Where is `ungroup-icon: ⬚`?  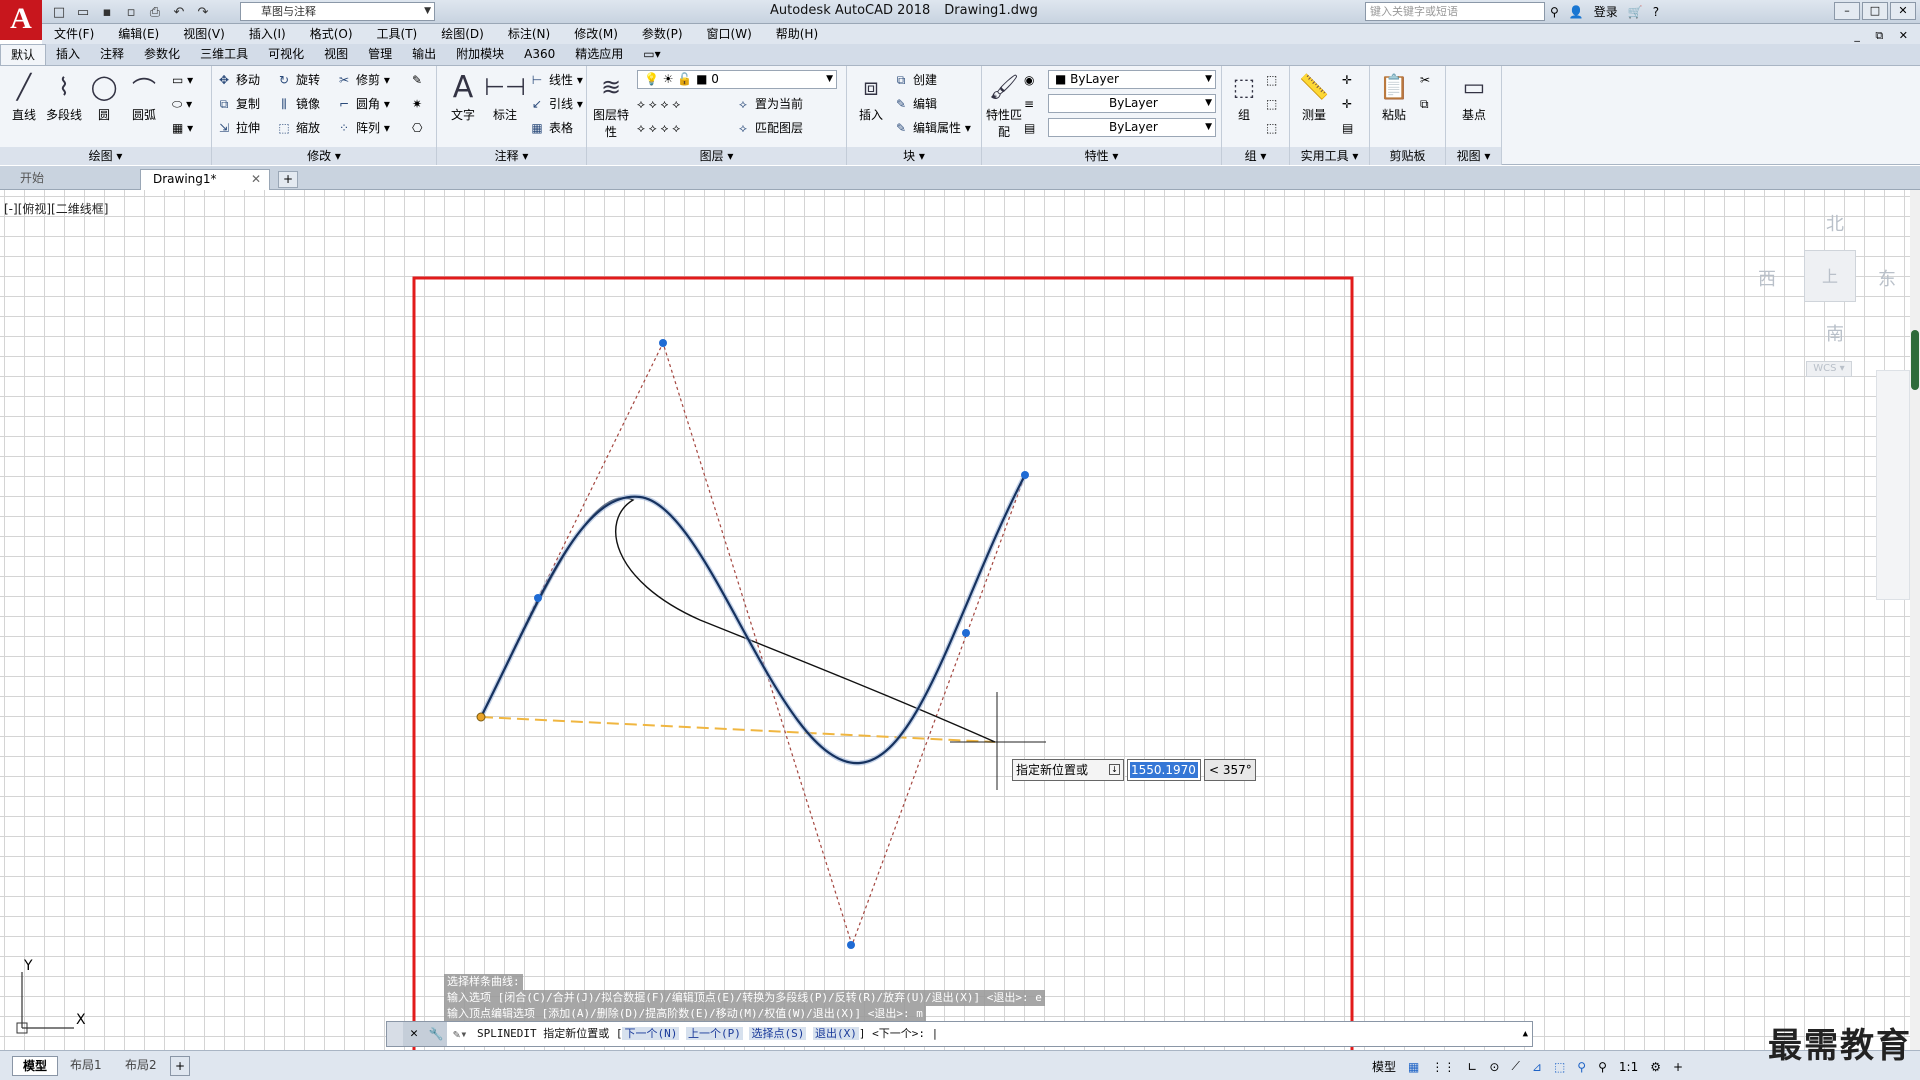 ungroup-icon: ⬚ is located at coordinates (1271, 80).